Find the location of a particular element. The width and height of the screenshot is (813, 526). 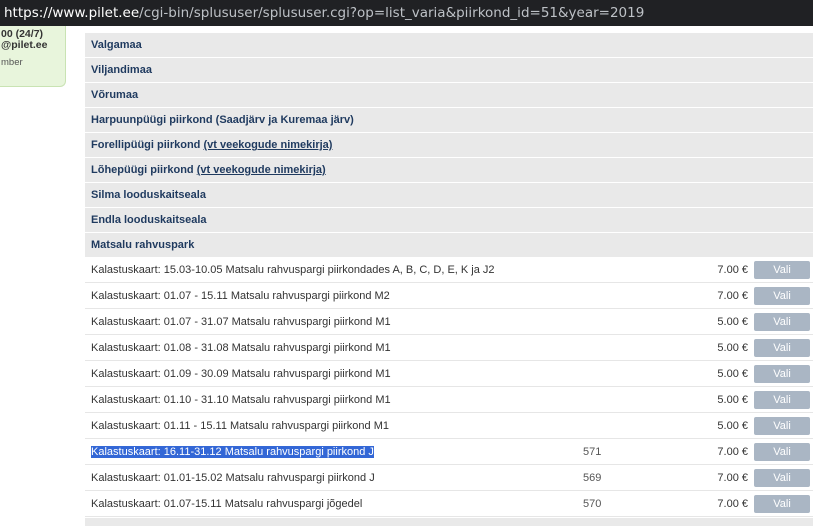

category-valgamaa: Valgamaa is located at coordinates (449, 45).